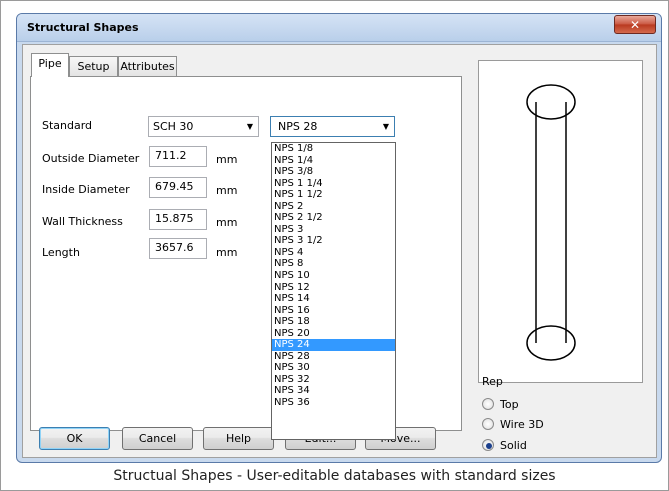  What do you see at coordinates (298, 126) in the screenshot?
I see `size-select-value: NPS 28` at bounding box center [298, 126].